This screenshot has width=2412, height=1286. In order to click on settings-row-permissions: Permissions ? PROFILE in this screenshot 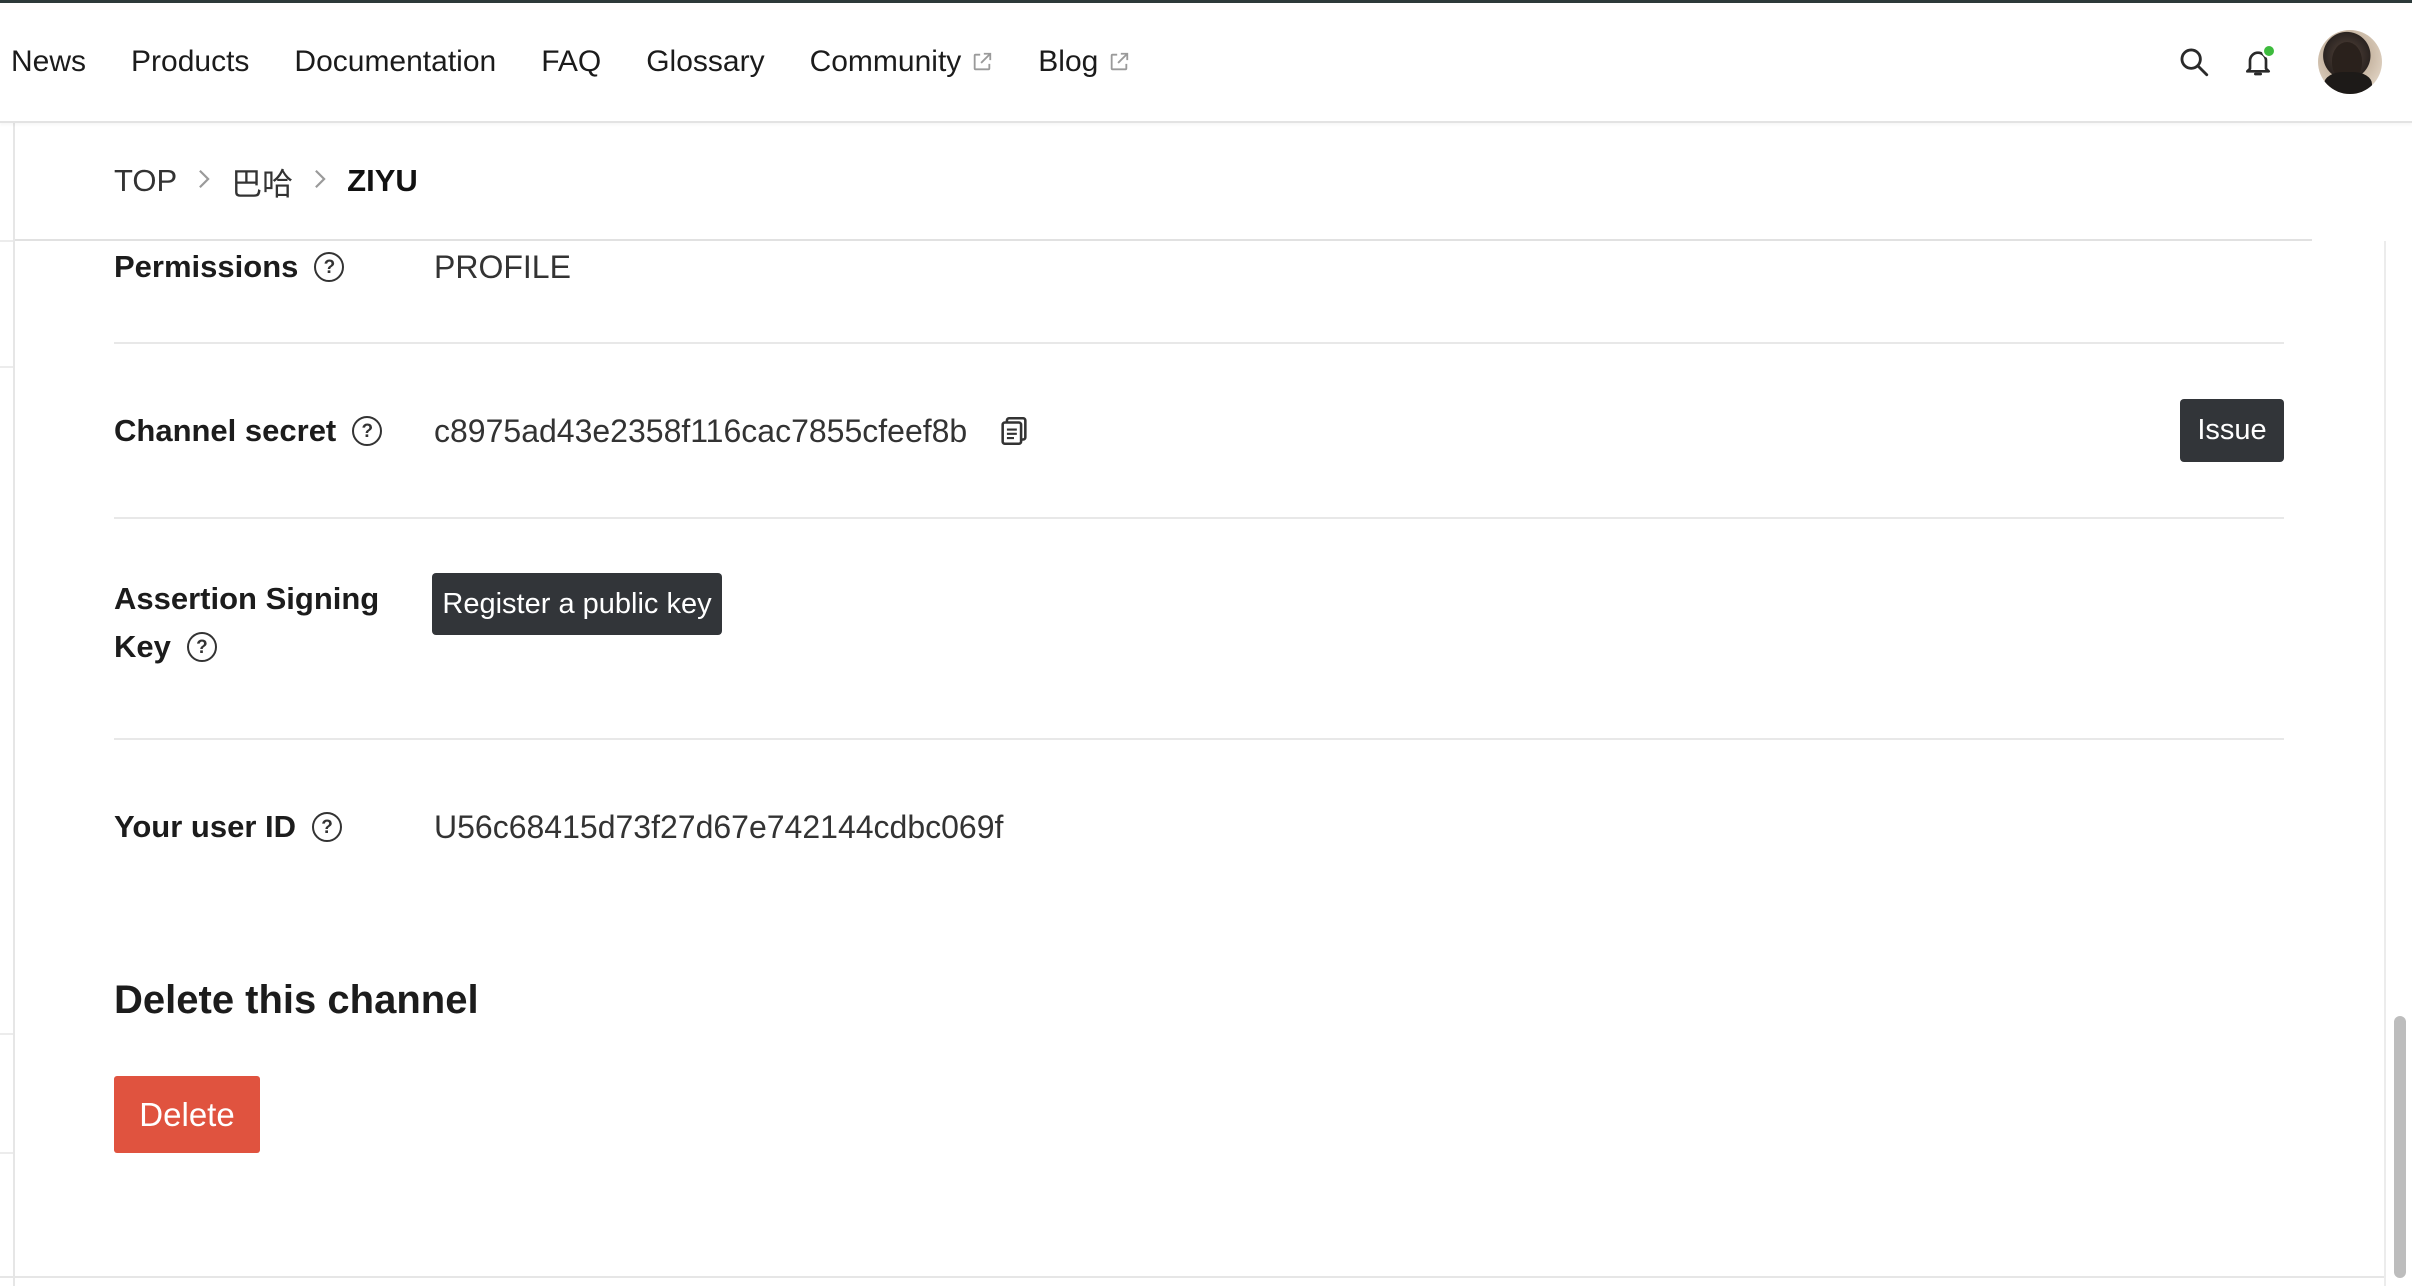, I will do `click(1199, 292)`.